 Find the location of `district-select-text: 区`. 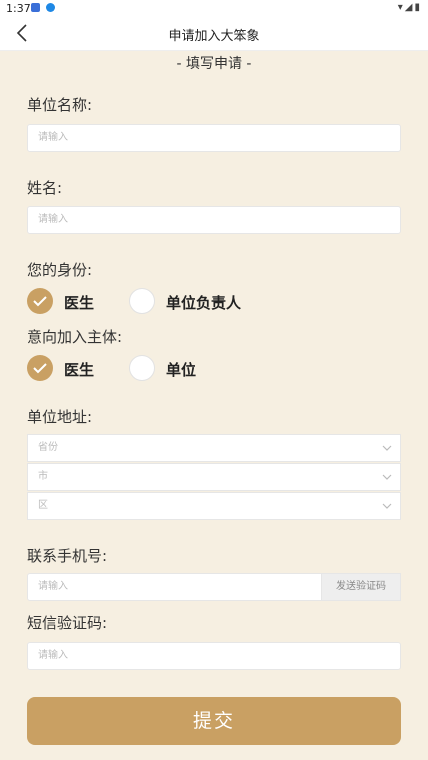

district-select-text: 区 is located at coordinates (43, 505).